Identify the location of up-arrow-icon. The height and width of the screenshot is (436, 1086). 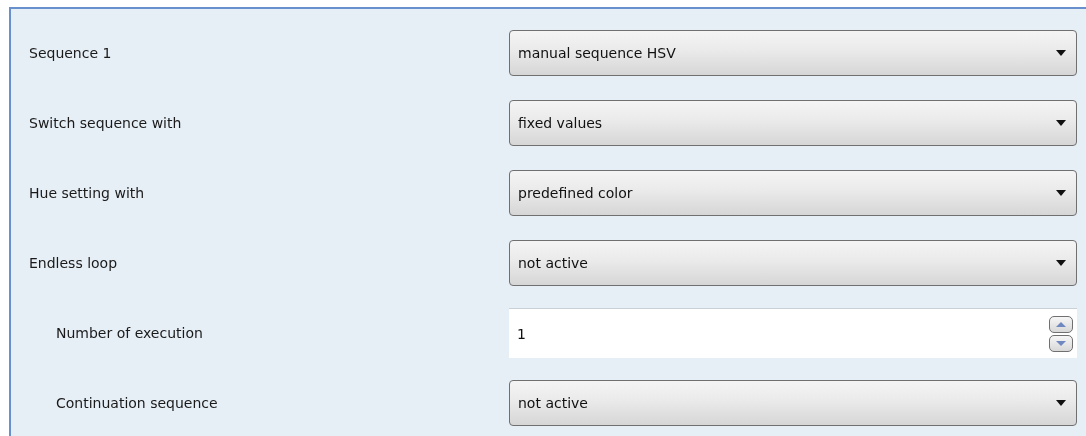
(1061, 324).